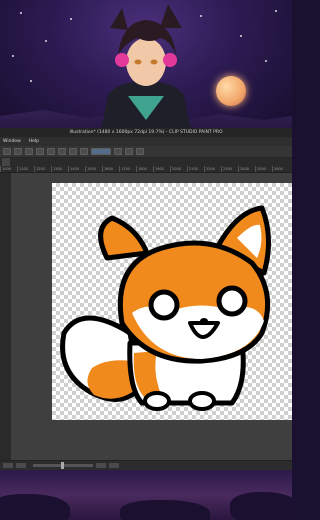 The image size is (320, 520). What do you see at coordinates (34, 141) in the screenshot?
I see `menu-help: Help` at bounding box center [34, 141].